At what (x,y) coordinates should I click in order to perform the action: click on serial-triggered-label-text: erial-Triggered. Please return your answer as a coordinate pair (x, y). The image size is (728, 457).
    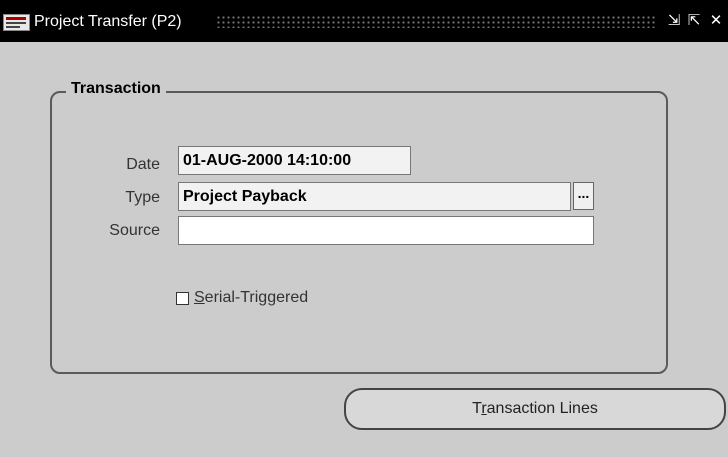
    Looking at the image, I should click on (256, 297).